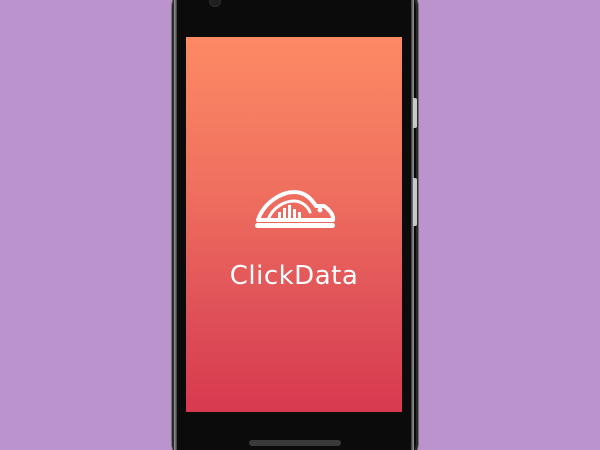 Image resolution: width=600 pixels, height=450 pixels. What do you see at coordinates (295, 209) in the screenshot?
I see `clickdata-logo-icon` at bounding box center [295, 209].